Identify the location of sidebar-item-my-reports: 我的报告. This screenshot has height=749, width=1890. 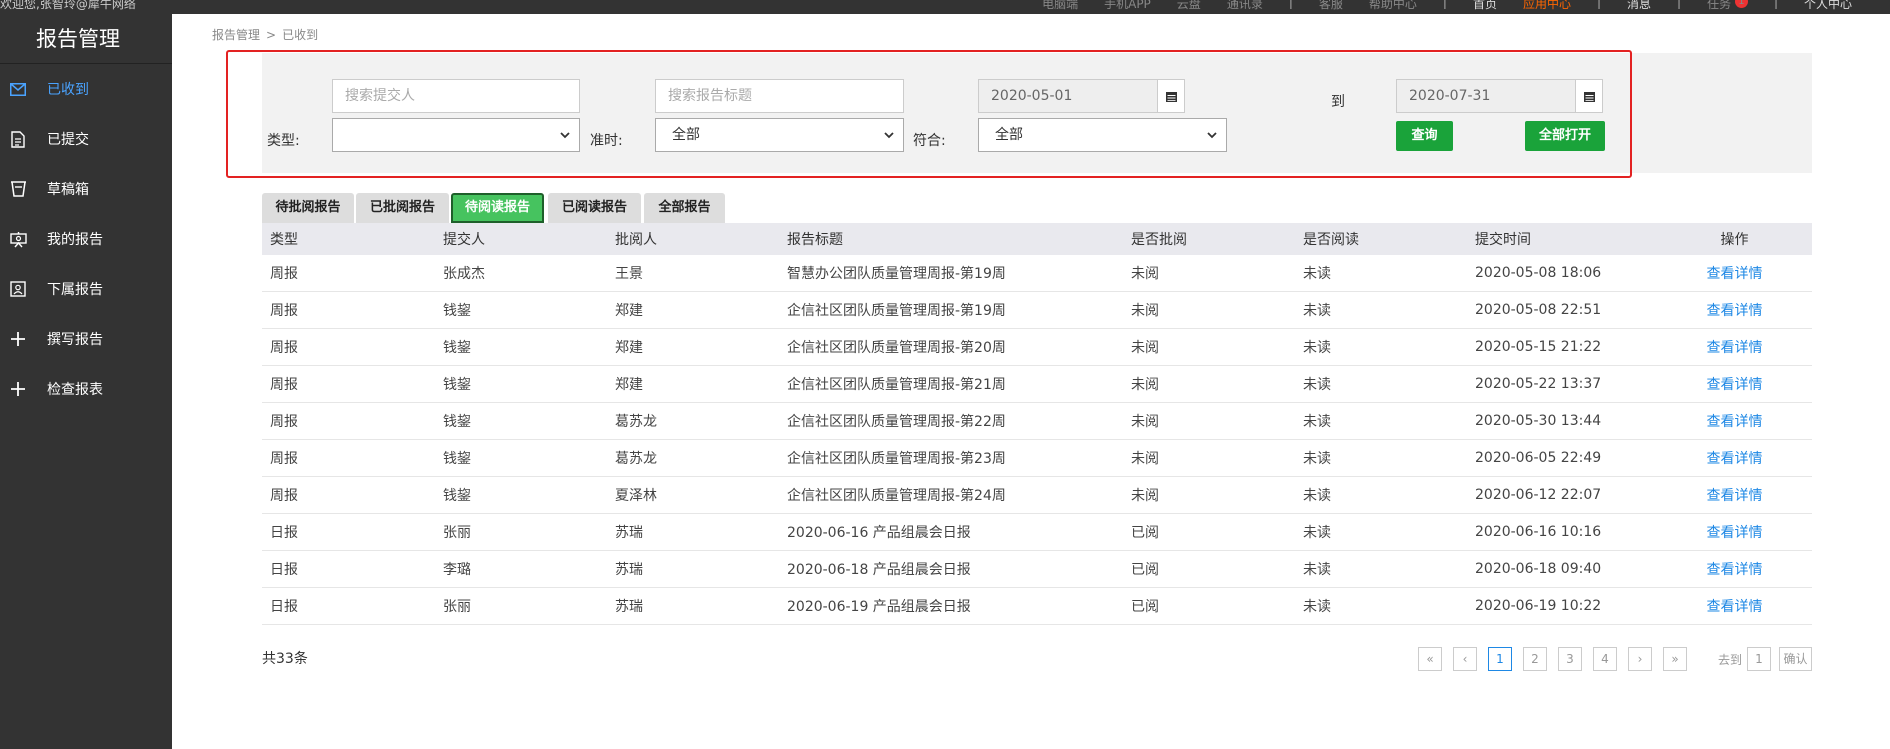
(86, 239).